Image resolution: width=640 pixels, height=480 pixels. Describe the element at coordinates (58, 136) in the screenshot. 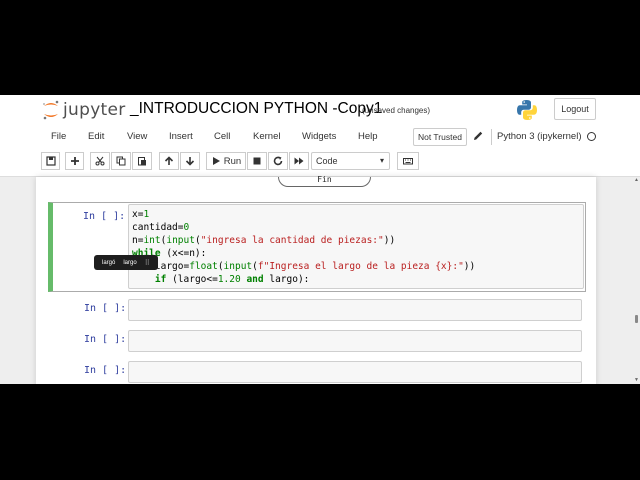

I see `menu-file: File` at that location.